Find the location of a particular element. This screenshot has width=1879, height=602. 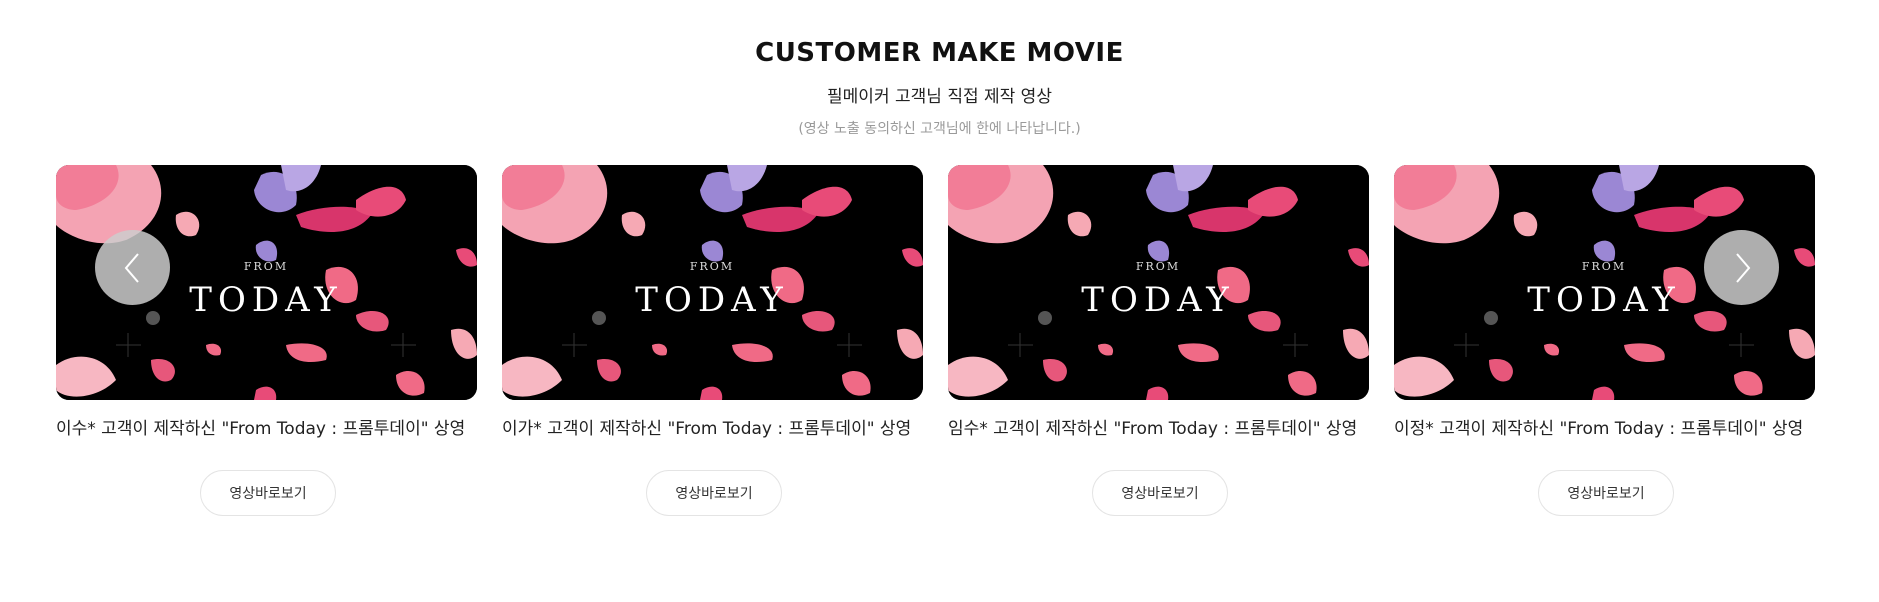

chevron-left-icon is located at coordinates (131, 267).